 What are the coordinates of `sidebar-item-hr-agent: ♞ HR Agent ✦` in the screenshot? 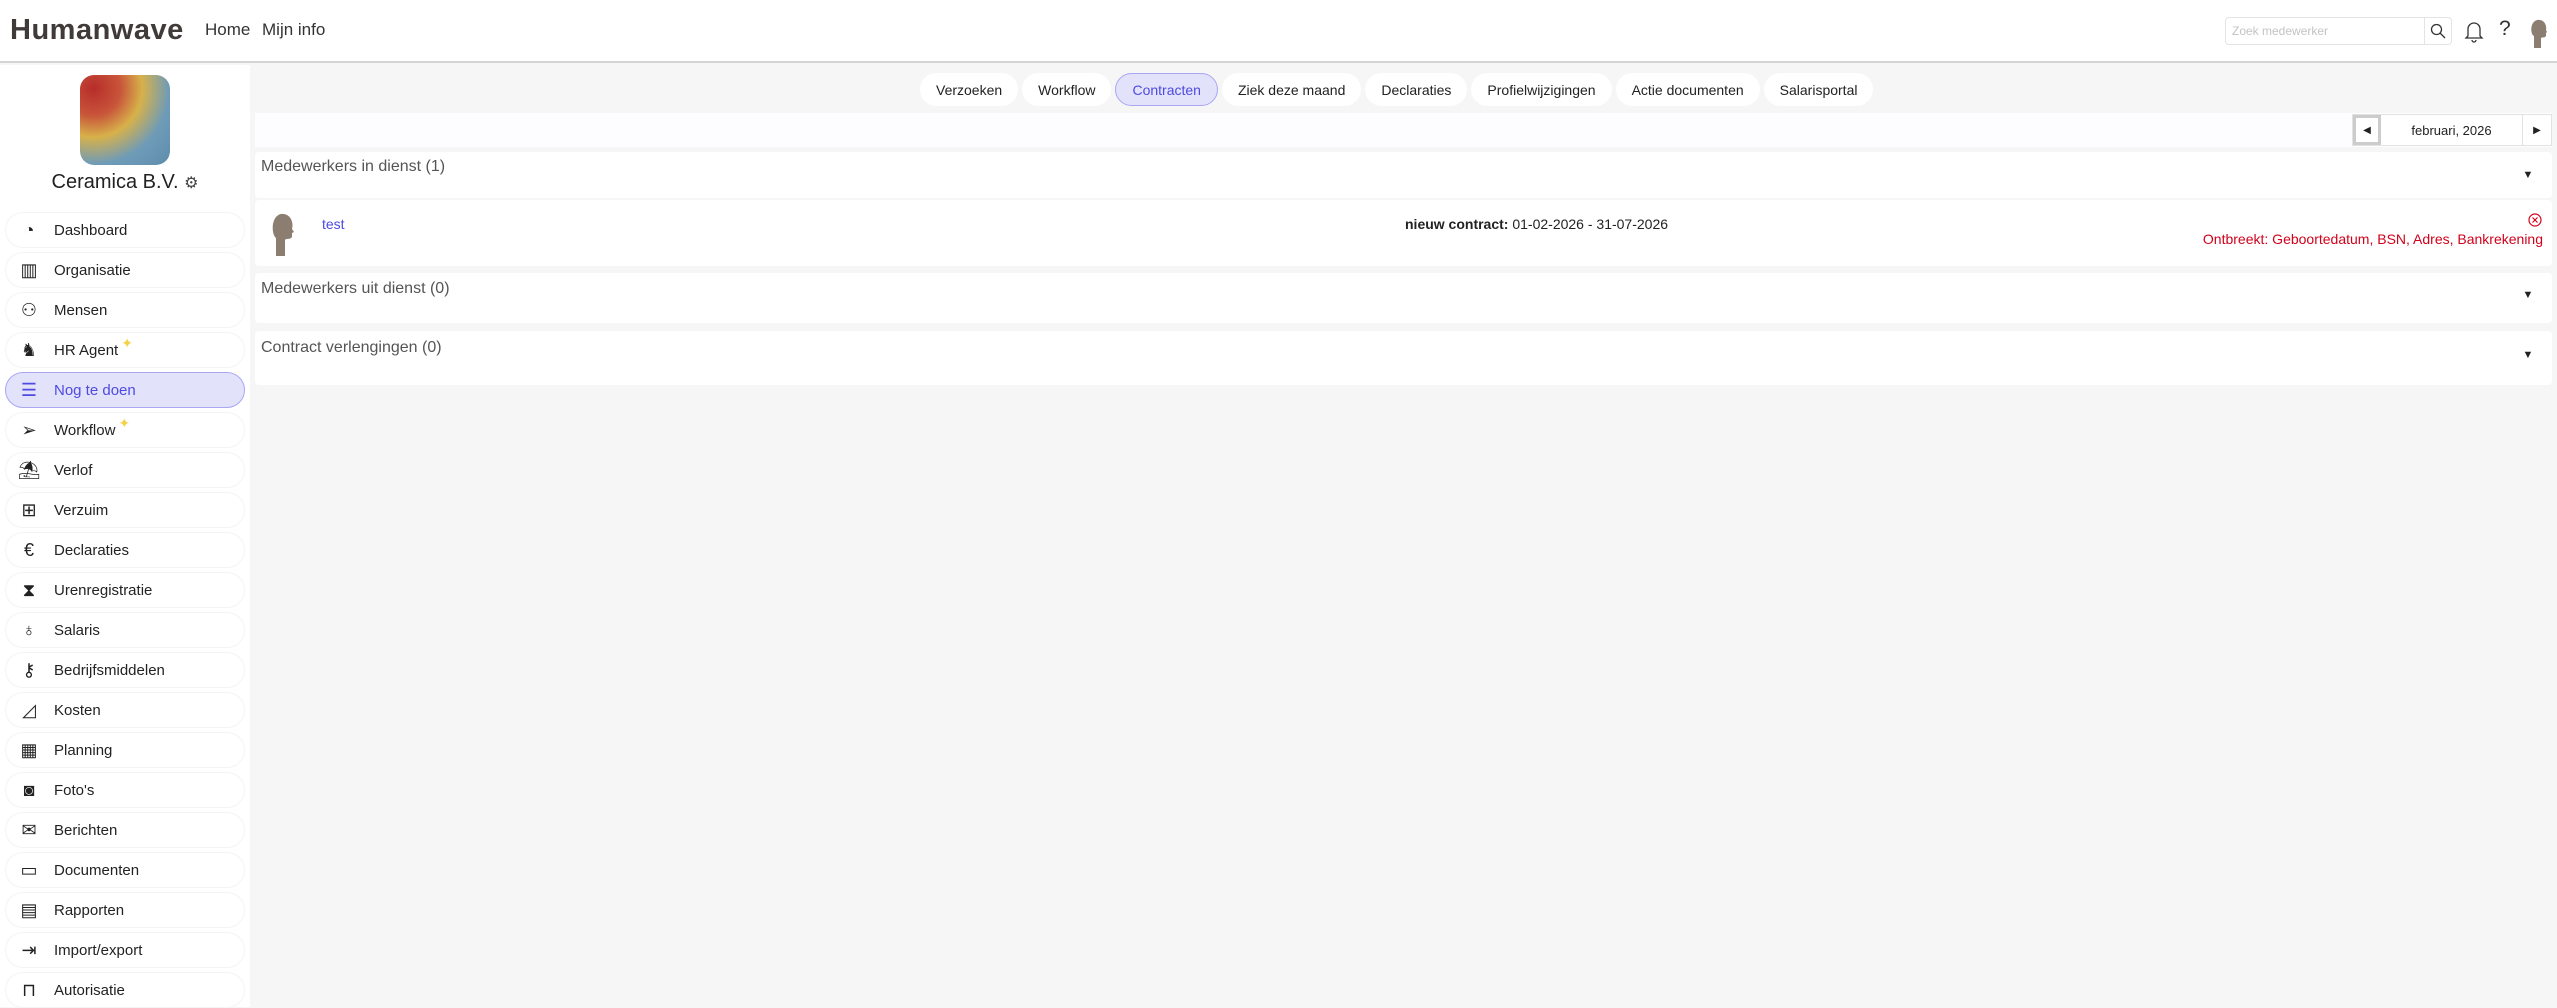 It's located at (125, 350).